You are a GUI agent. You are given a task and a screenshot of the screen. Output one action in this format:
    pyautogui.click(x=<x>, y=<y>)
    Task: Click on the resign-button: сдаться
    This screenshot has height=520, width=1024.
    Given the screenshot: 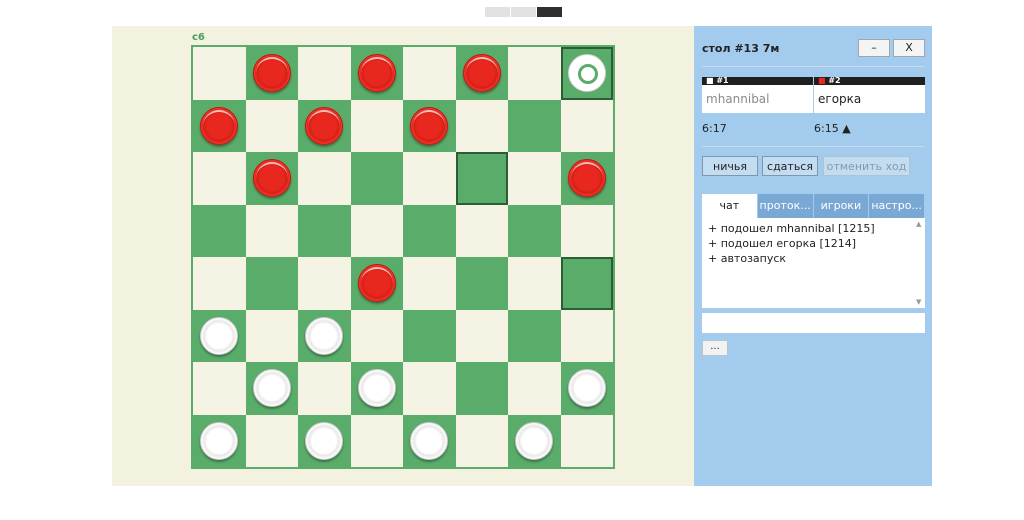 What is the action you would take?
    pyautogui.click(x=790, y=166)
    